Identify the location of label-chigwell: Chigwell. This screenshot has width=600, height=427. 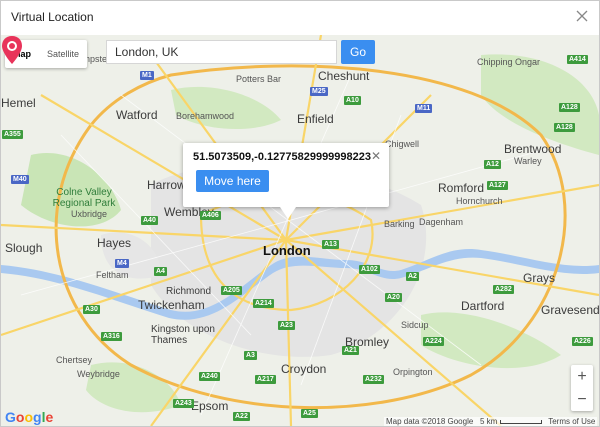
(402, 144).